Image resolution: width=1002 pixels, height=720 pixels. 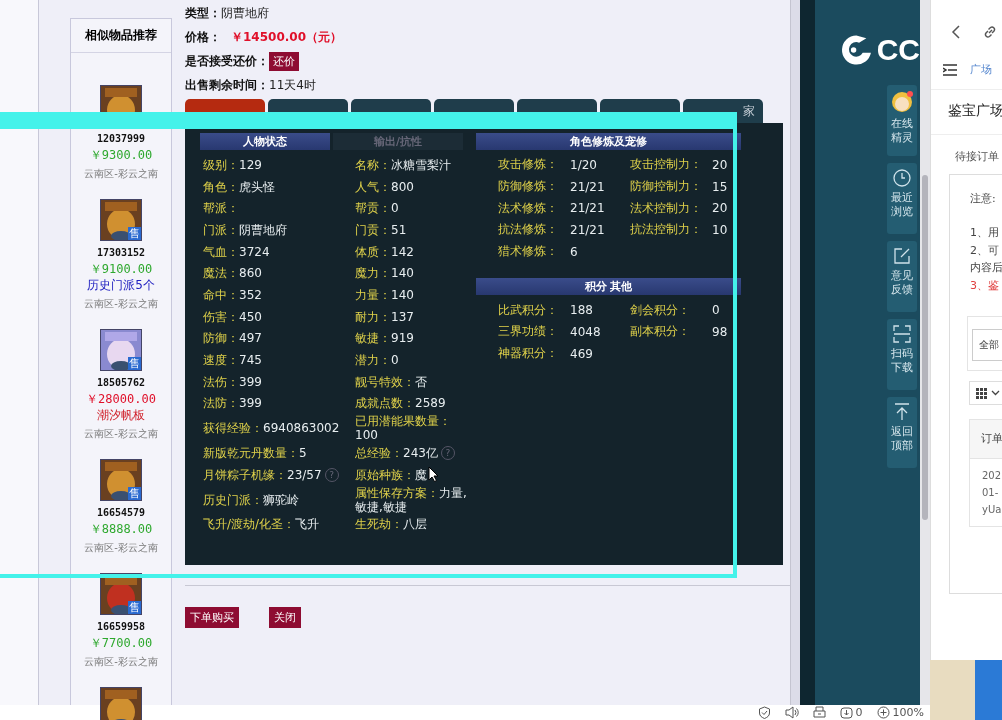 What do you see at coordinates (121, 155) in the screenshot?
I see `item-price: ￥9300.00` at bounding box center [121, 155].